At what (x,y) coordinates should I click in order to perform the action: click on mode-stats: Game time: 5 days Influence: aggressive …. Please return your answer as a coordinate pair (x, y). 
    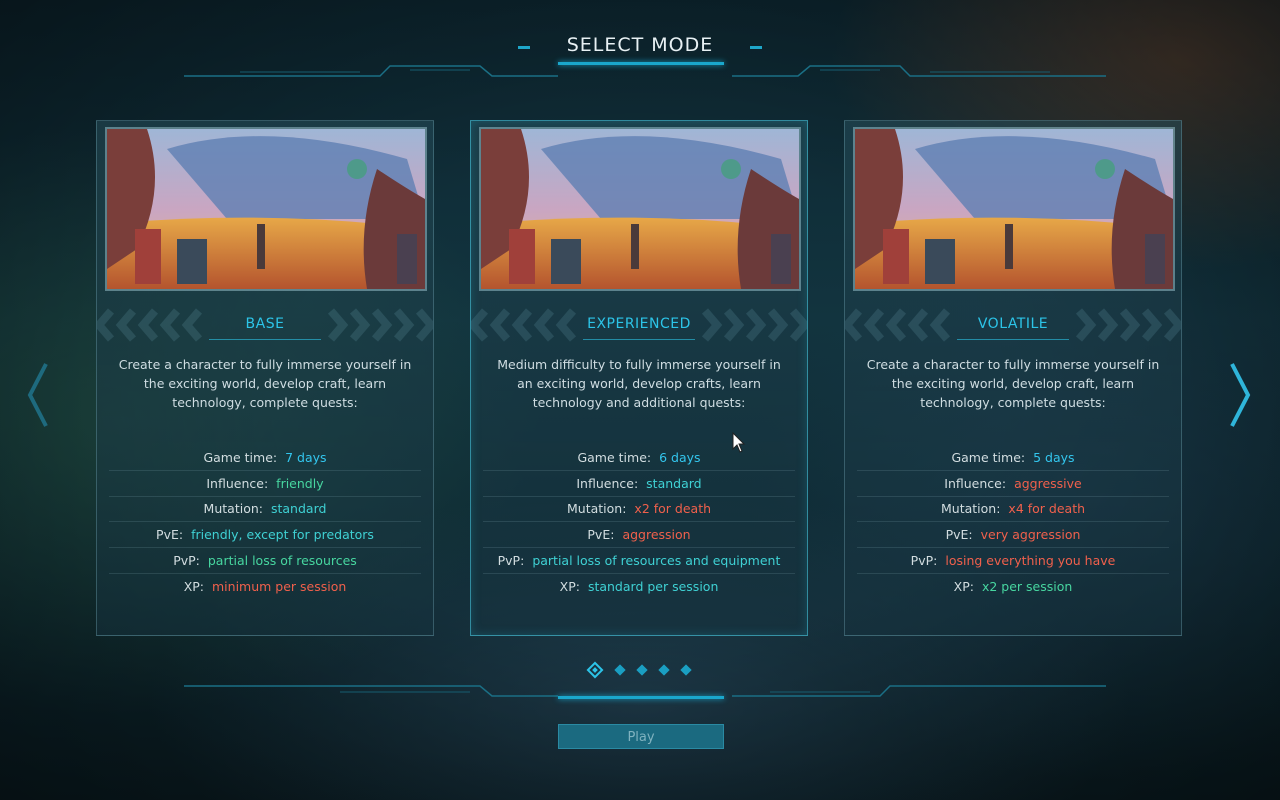
    Looking at the image, I should click on (1013, 522).